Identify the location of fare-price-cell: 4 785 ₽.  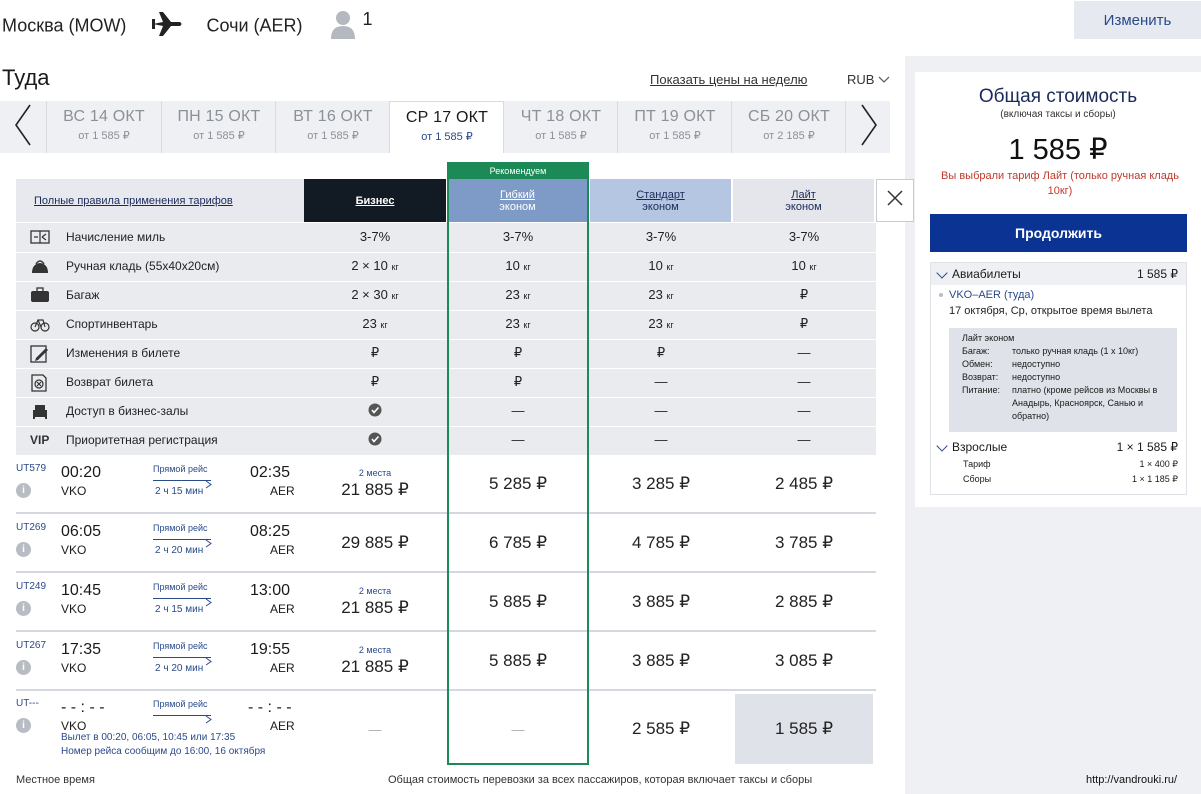
(661, 543).